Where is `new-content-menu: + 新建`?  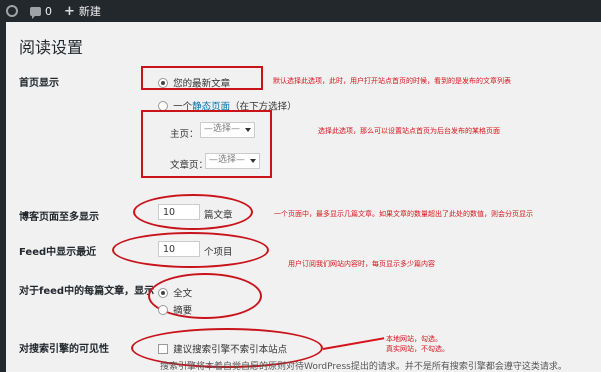
new-content-menu: + 新建 is located at coordinates (82, 11).